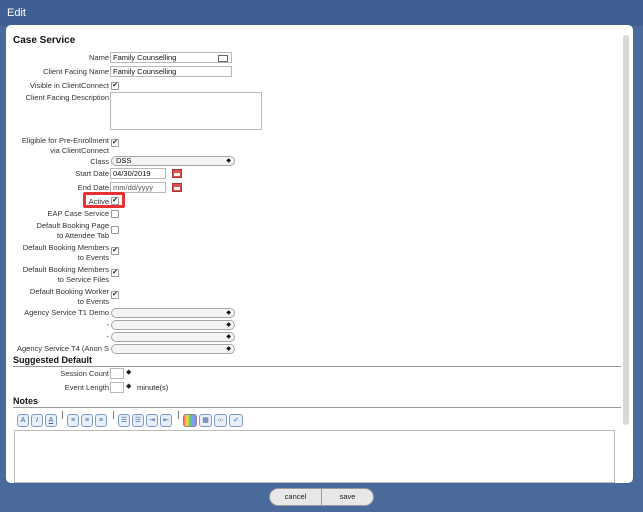  What do you see at coordinates (79, 150) in the screenshot?
I see `eligible-label-line2: via ClientConnect` at bounding box center [79, 150].